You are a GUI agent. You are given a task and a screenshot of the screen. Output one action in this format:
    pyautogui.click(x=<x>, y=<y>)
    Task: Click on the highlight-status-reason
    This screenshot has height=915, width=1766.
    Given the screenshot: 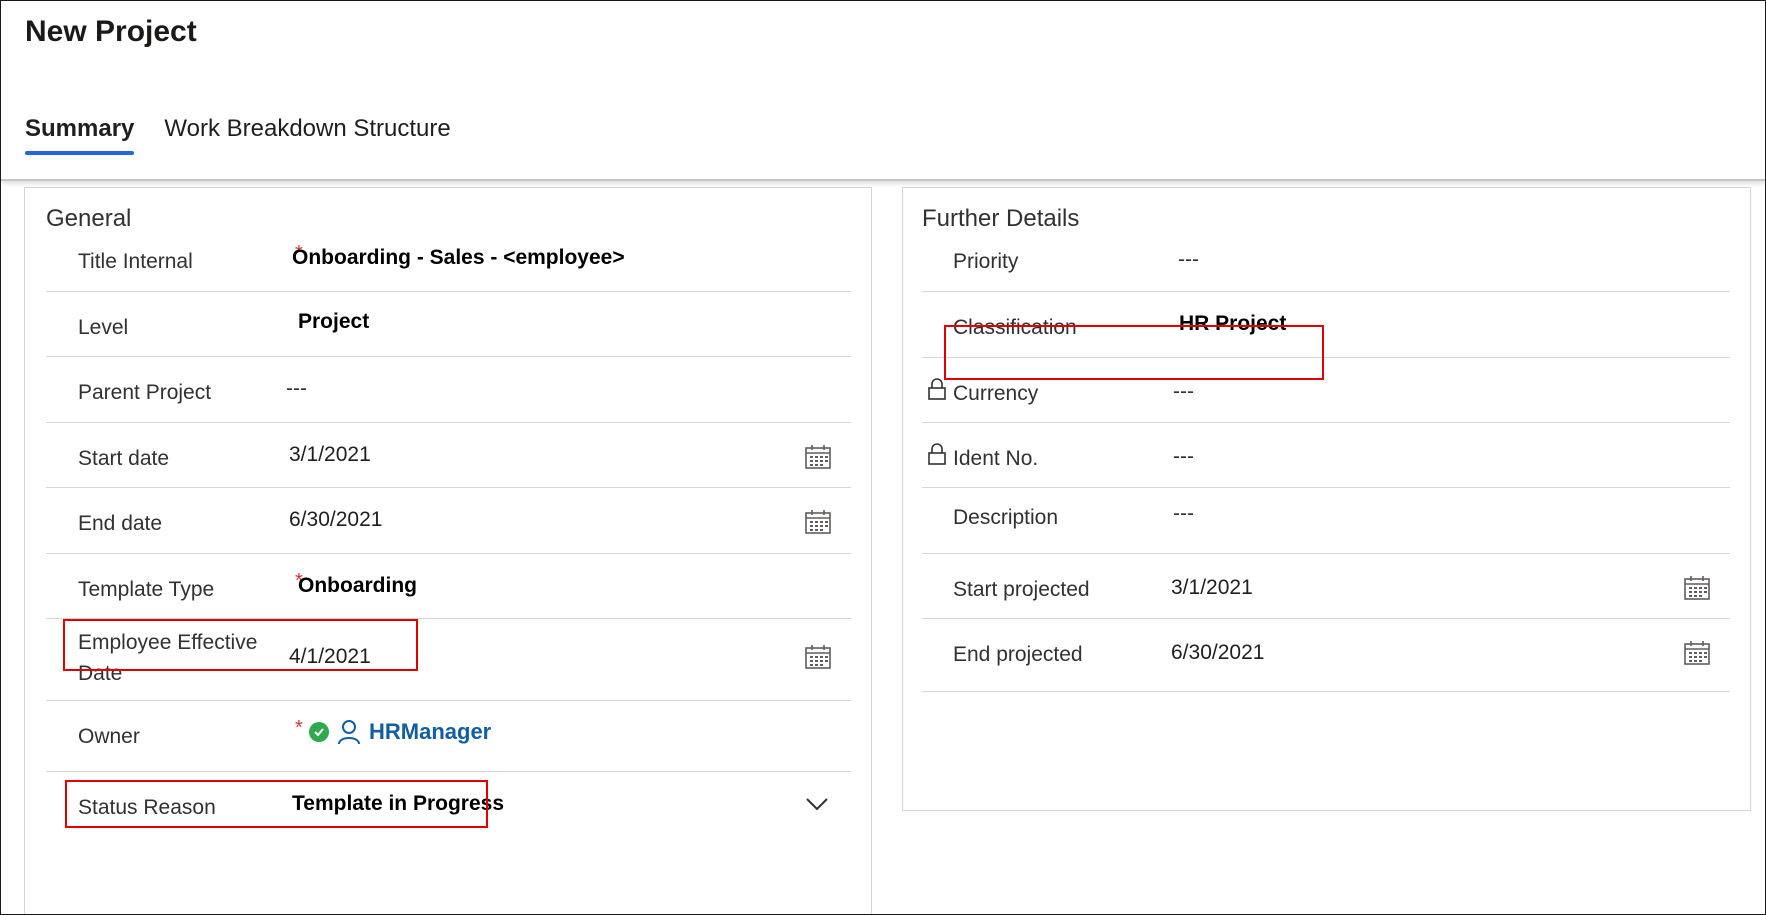 What is the action you would take?
    pyautogui.click(x=276, y=804)
    